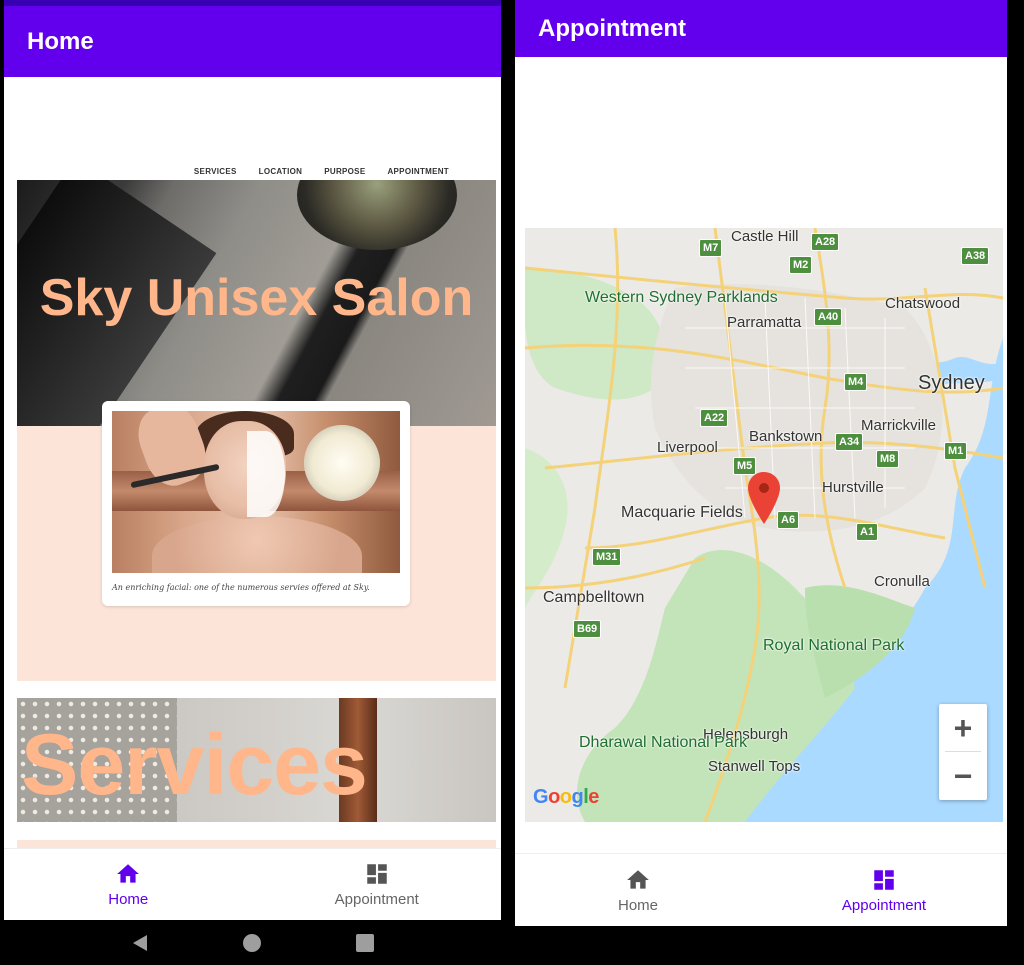  What do you see at coordinates (923, 303) in the screenshot?
I see `map-label-chatswood: Chatswood` at bounding box center [923, 303].